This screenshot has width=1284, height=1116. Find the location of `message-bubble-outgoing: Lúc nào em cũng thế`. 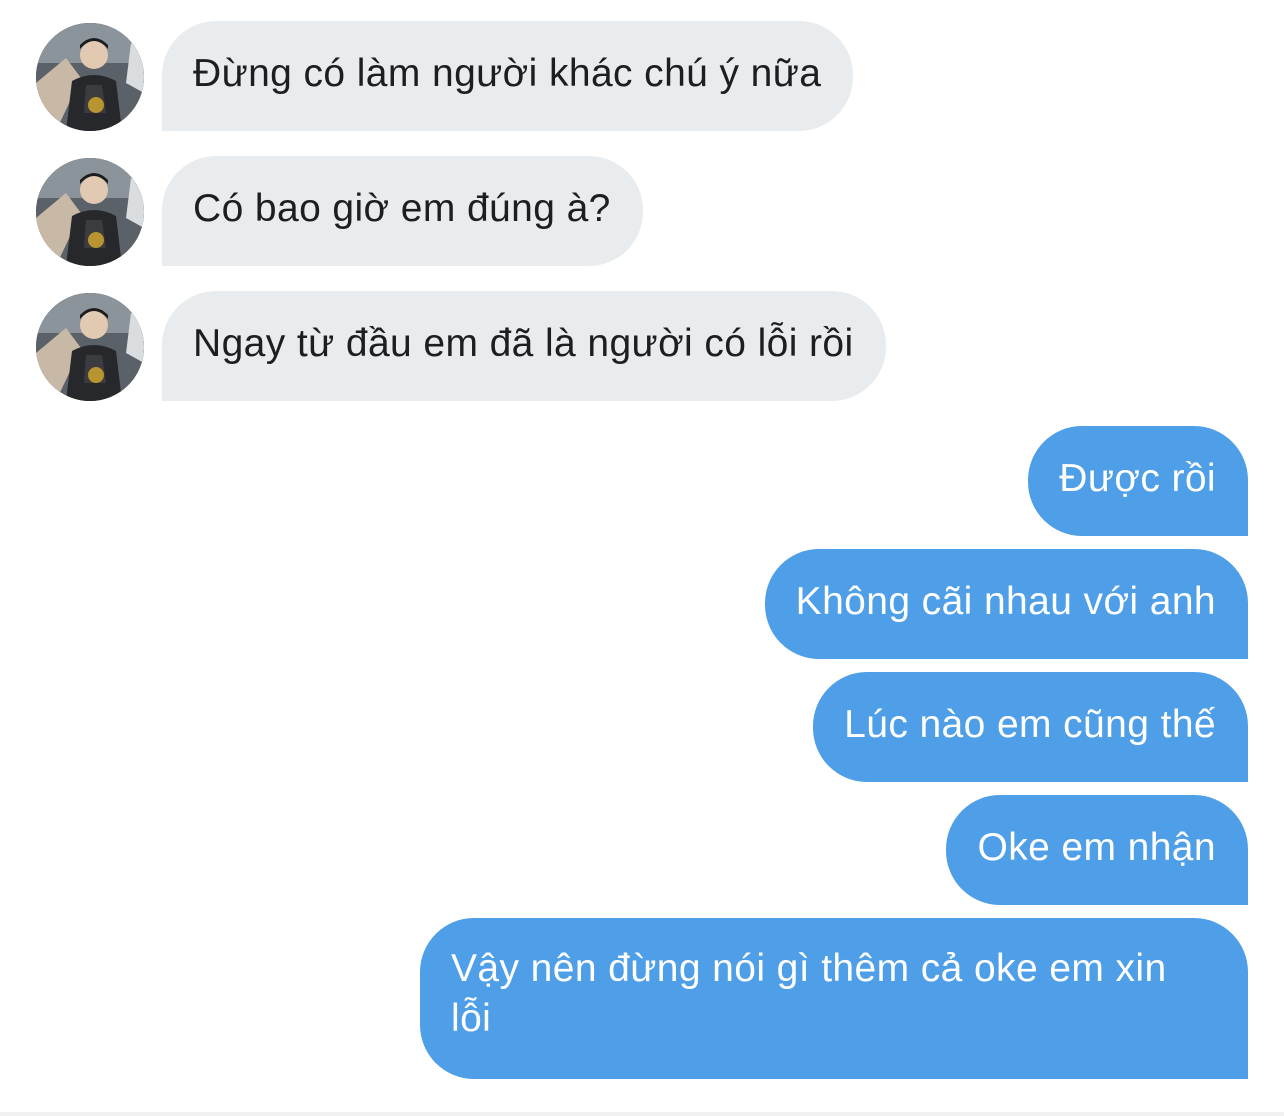

message-bubble-outgoing: Lúc nào em cũng thế is located at coordinates (1030, 727).